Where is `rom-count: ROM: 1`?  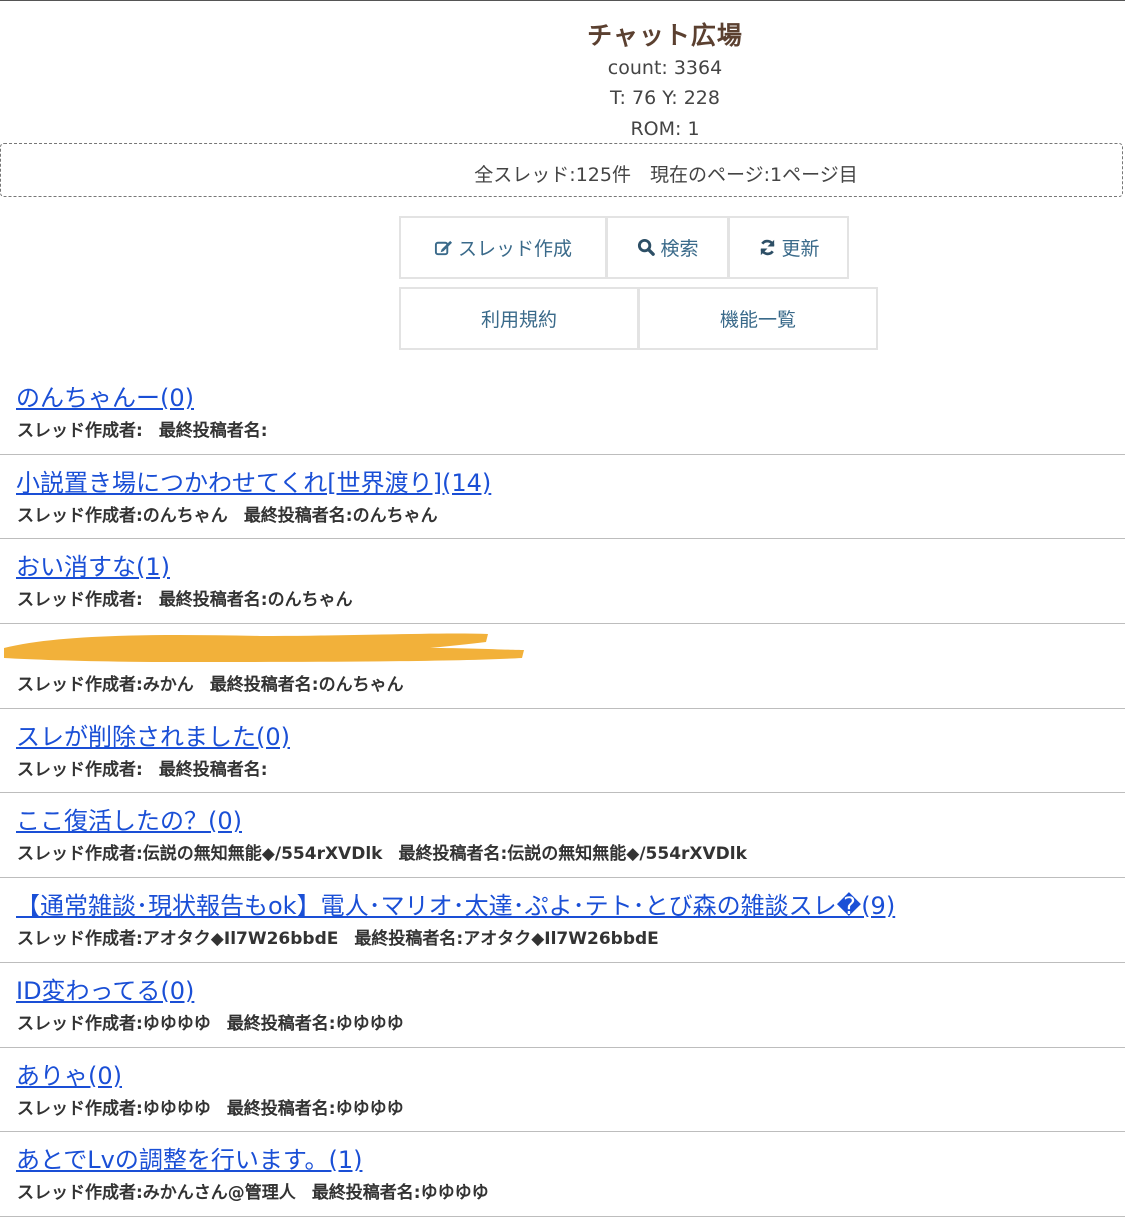 rom-count: ROM: 1 is located at coordinates (665, 129).